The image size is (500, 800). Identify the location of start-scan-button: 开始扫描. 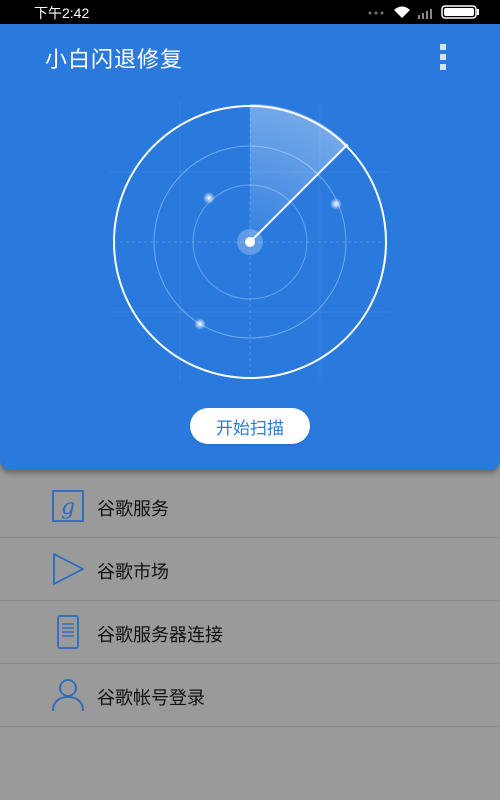
(250, 426).